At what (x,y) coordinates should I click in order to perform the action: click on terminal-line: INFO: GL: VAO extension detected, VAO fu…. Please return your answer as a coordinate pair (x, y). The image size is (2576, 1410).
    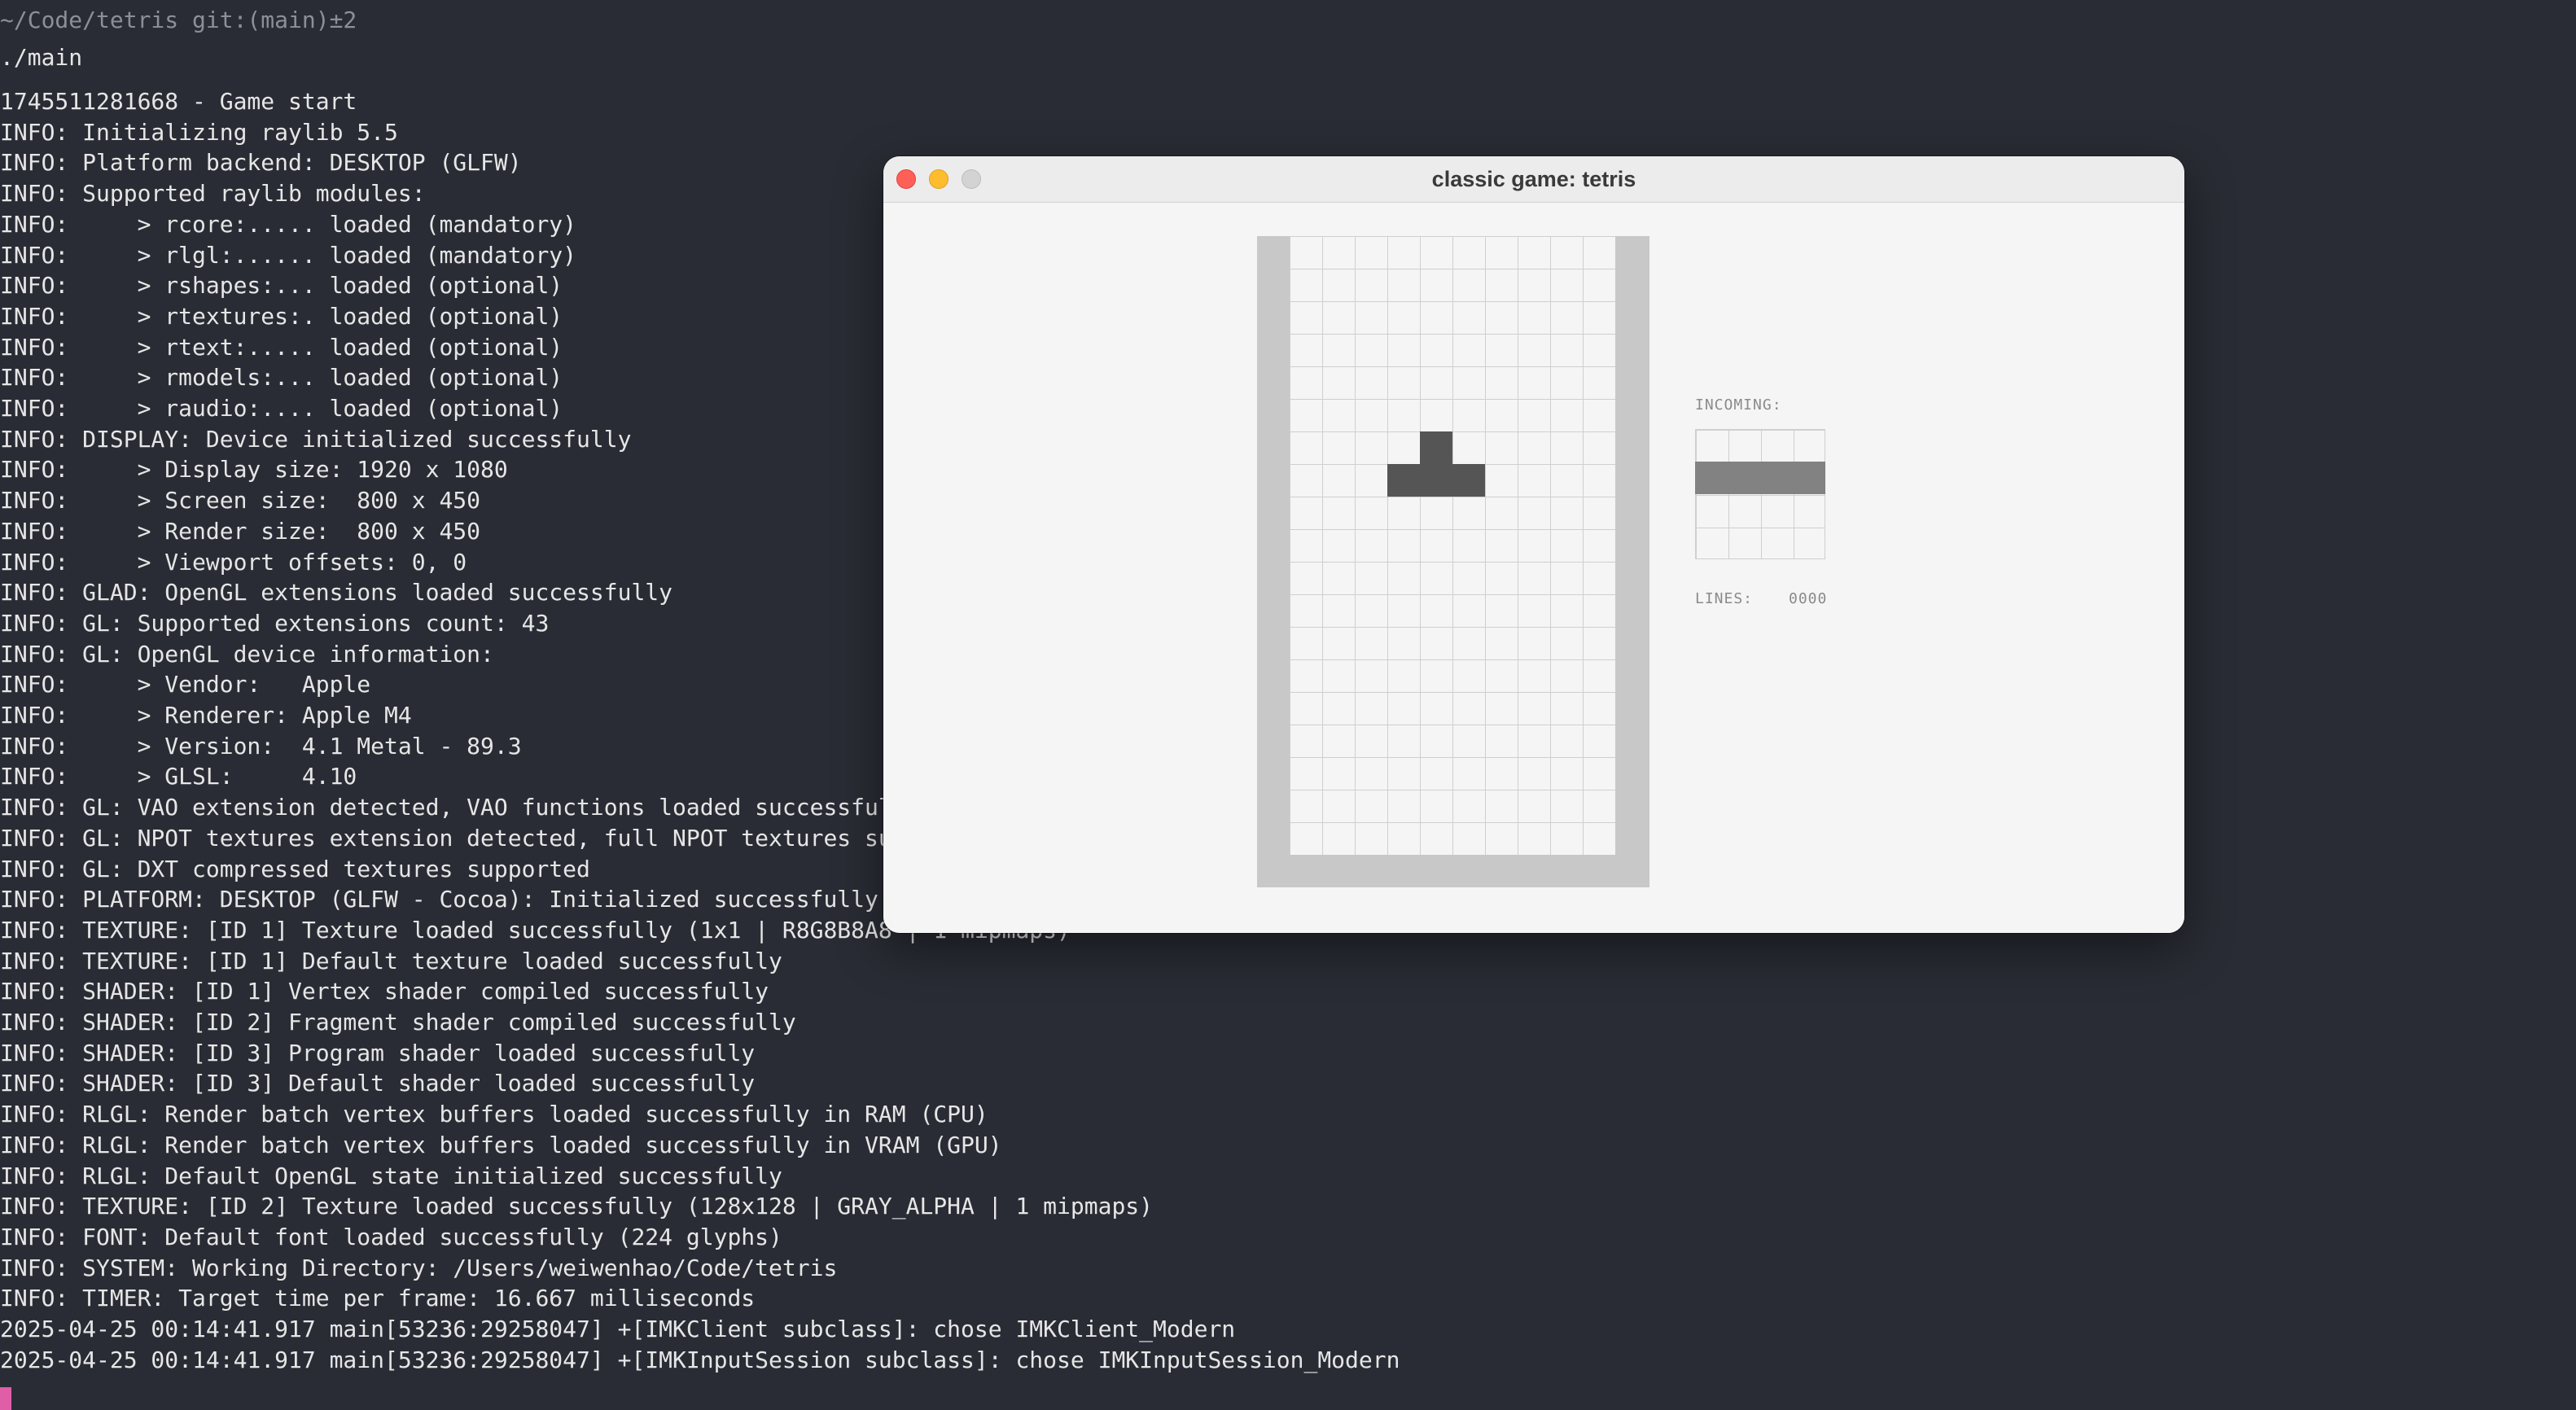
    Looking at the image, I should click on (460, 807).